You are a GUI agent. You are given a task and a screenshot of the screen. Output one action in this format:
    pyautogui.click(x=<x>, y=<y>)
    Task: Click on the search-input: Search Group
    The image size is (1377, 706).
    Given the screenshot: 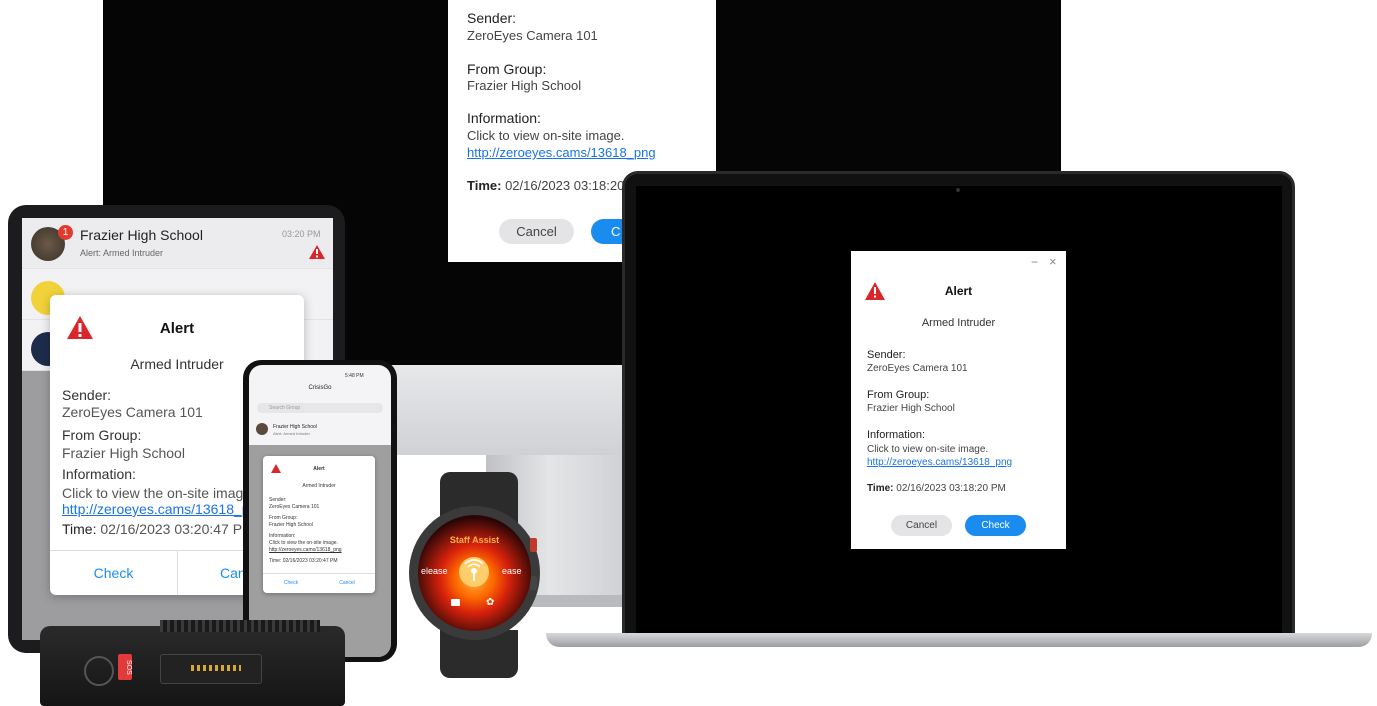 What is the action you would take?
    pyautogui.click(x=320, y=408)
    